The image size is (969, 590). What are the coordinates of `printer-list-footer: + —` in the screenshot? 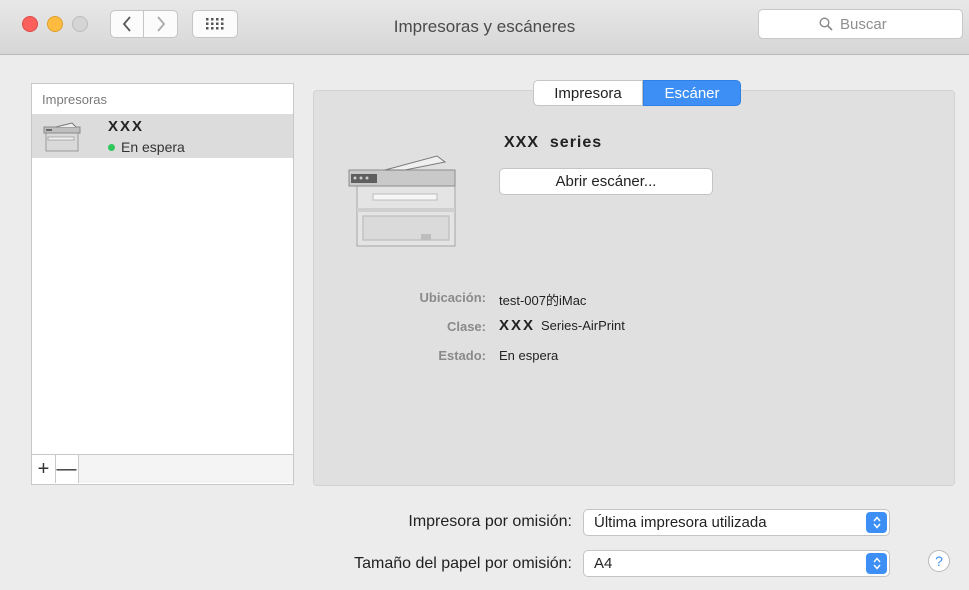 It's located at (162, 470).